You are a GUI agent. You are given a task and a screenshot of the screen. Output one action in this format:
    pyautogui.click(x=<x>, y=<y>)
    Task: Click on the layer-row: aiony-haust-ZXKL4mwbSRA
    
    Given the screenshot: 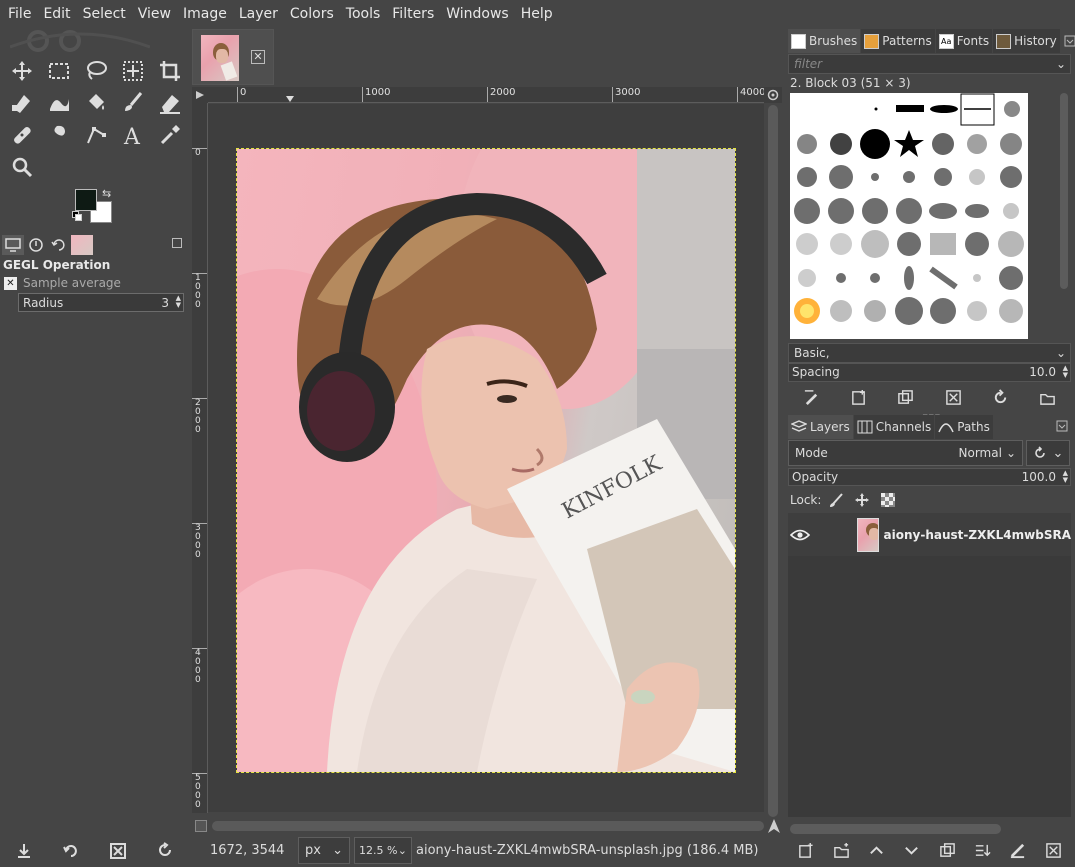 What is the action you would take?
    pyautogui.click(x=929, y=534)
    